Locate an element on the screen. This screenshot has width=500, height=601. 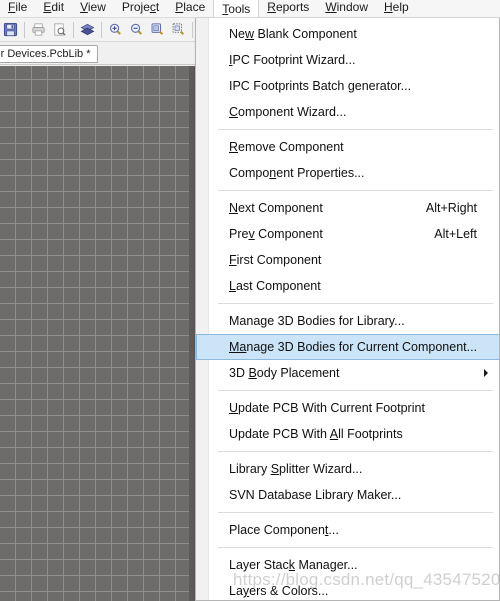
menubar-item-label: Window is located at coordinates (346, 7).